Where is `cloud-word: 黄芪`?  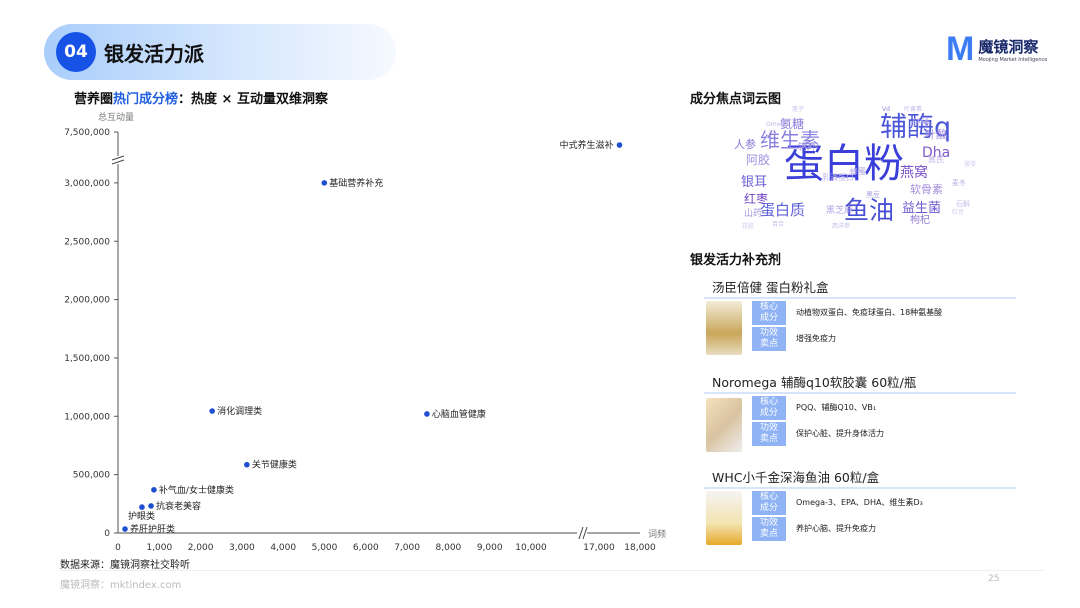
cloud-word: 黄芪 is located at coordinates (936, 159).